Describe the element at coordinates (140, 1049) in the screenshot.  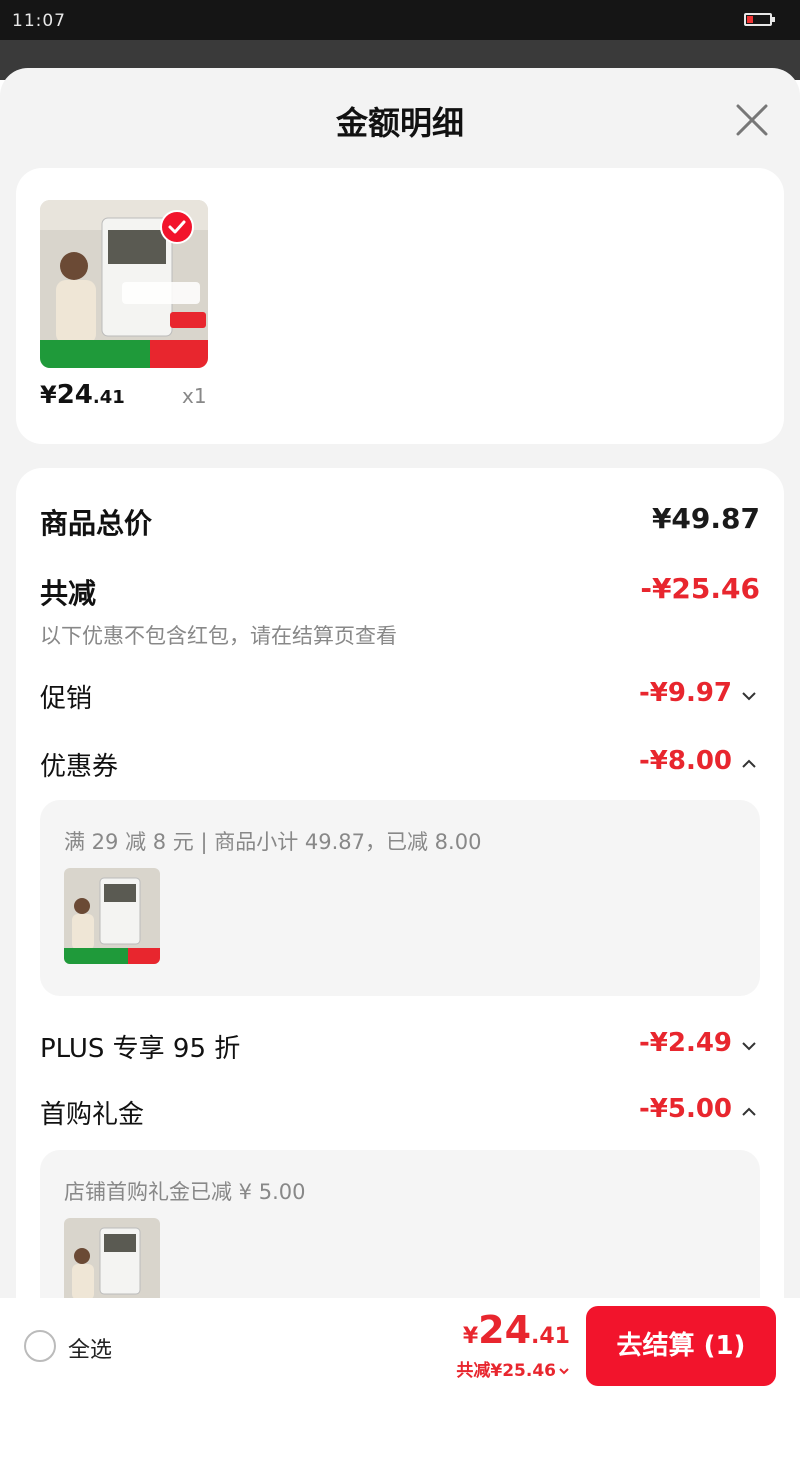
I see `plus-label: PLUS 专享 95 折` at that location.